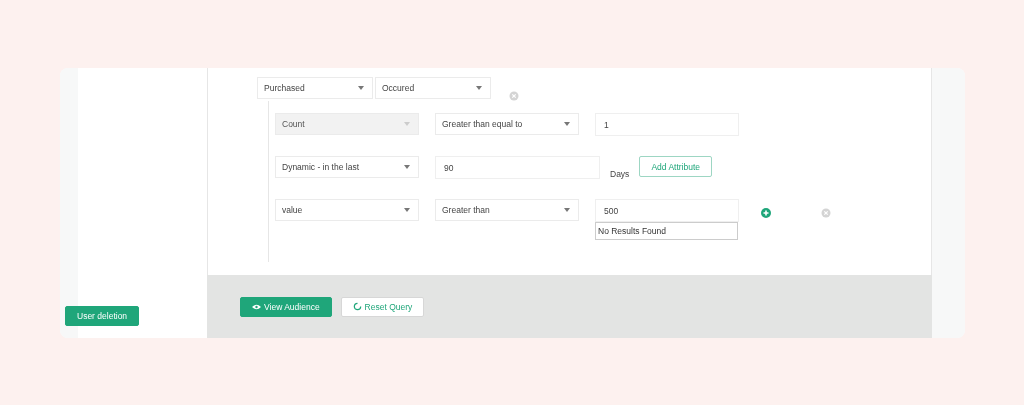 This screenshot has width=1024, height=405. What do you see at coordinates (507, 124) in the screenshot?
I see `operator-dropdown: Greater than equal to` at bounding box center [507, 124].